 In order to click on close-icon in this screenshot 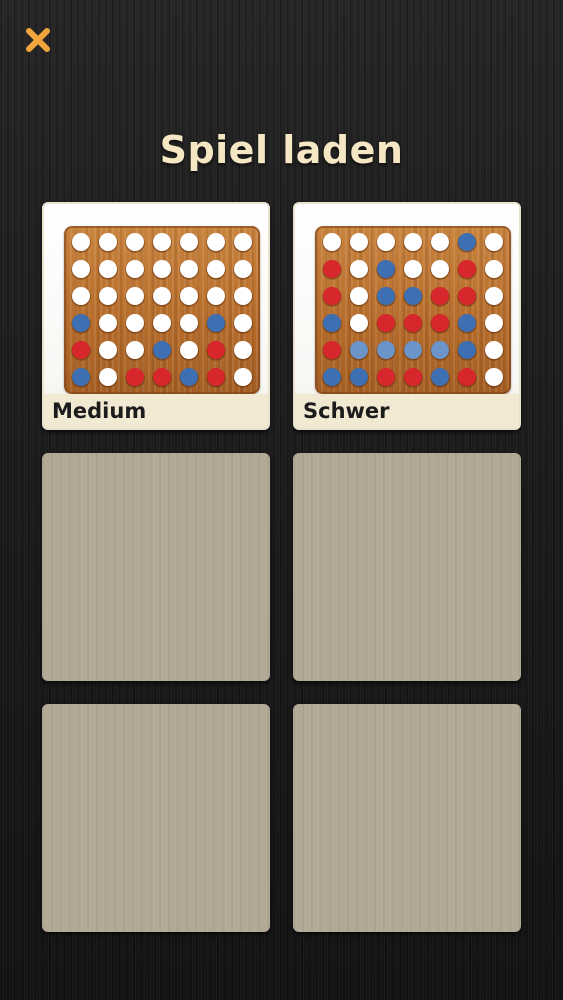, I will do `click(38, 40)`.